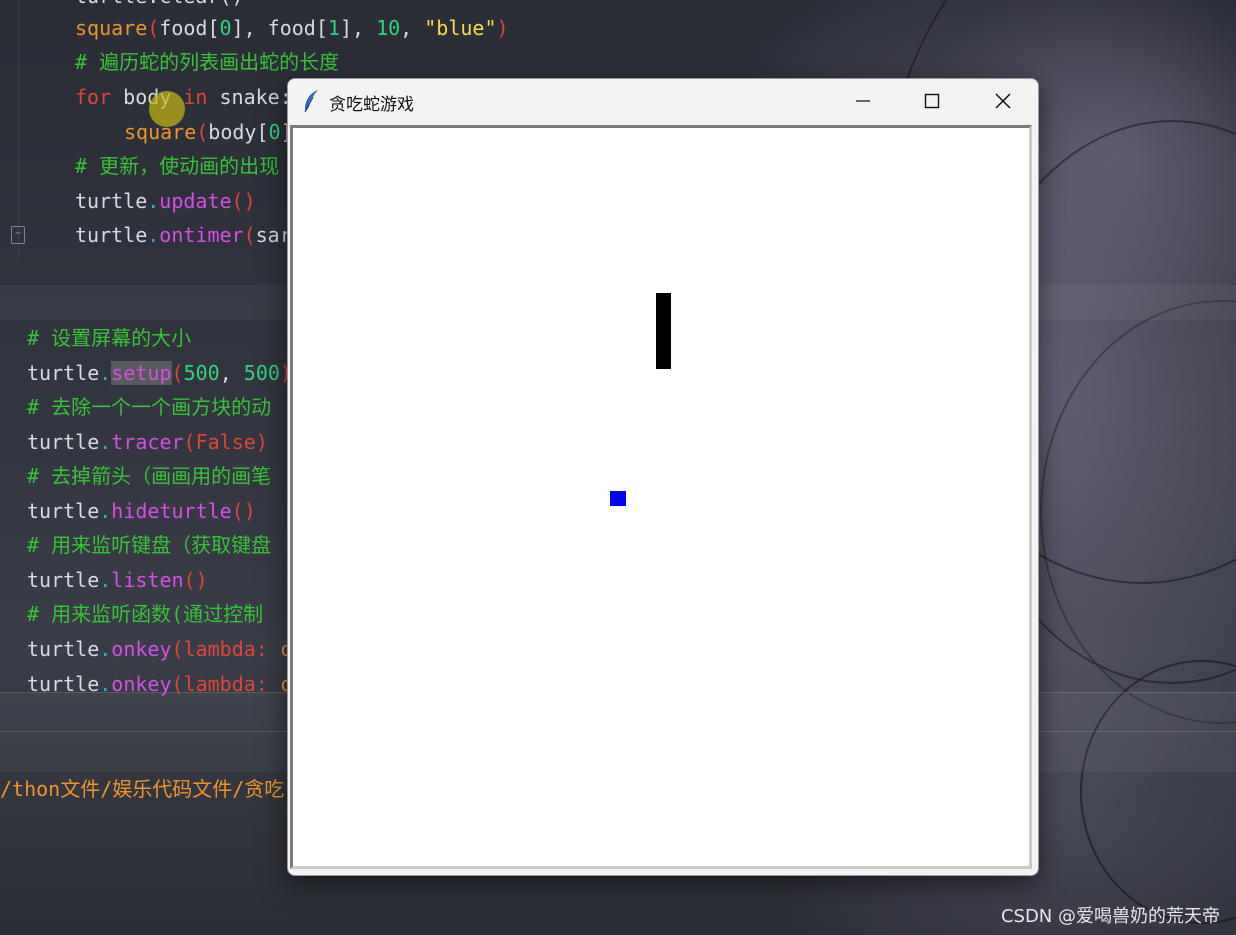 This screenshot has height=935, width=1236. Describe the element at coordinates (93, 97) in the screenshot. I see `code-token: for` at that location.